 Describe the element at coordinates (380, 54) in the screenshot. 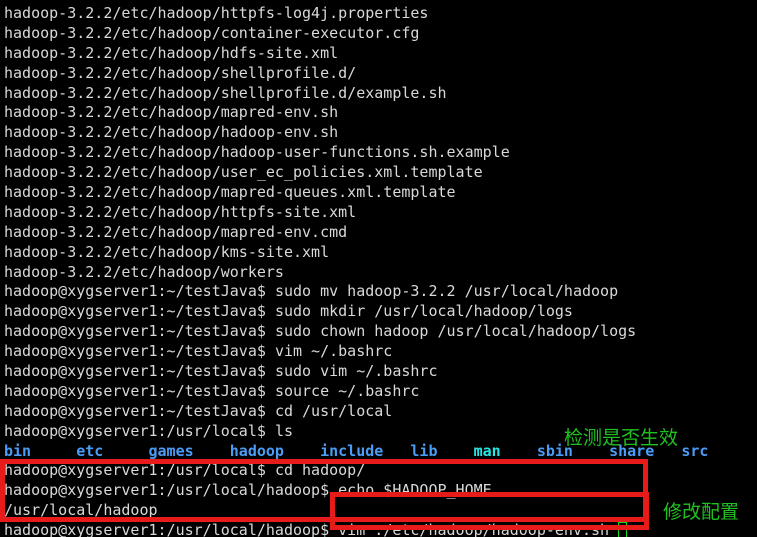

I see `terminal-line: hadoop-3.2.2/etc/hadoop/hdfs-site.xml` at that location.